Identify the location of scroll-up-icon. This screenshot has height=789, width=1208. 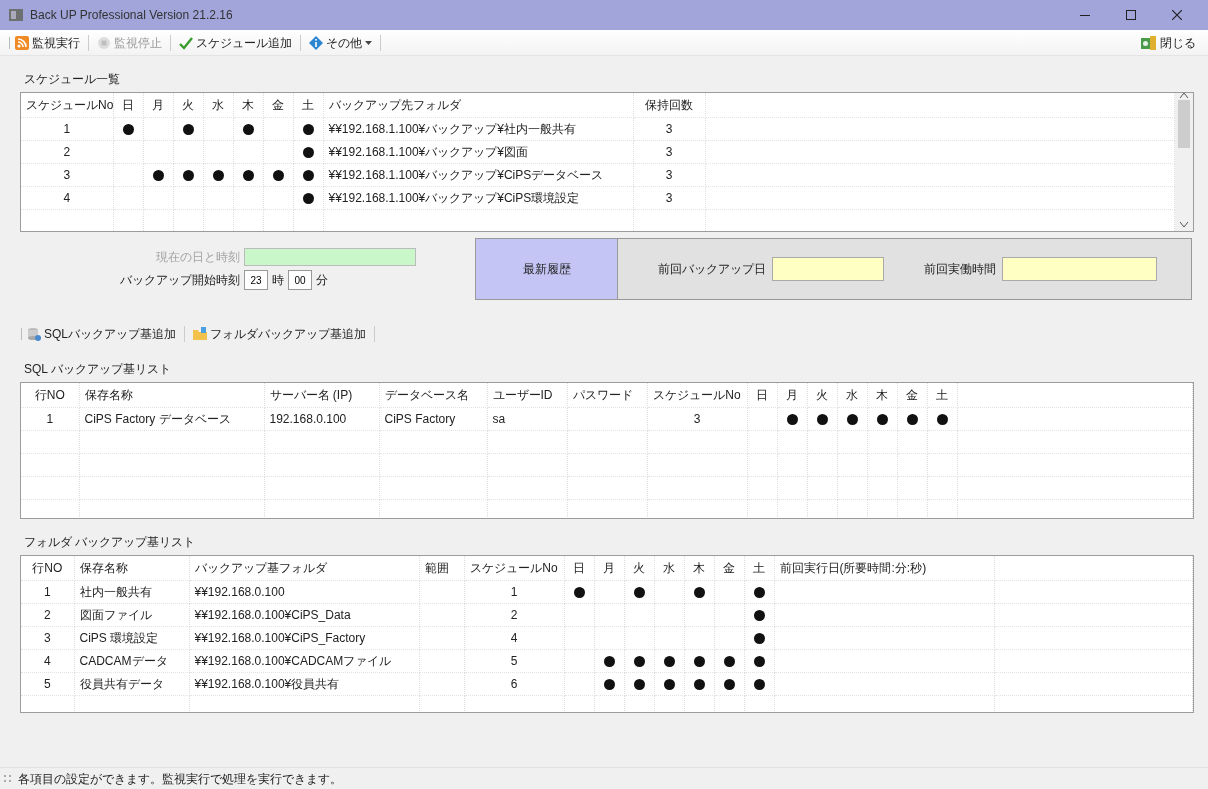
(1184, 95).